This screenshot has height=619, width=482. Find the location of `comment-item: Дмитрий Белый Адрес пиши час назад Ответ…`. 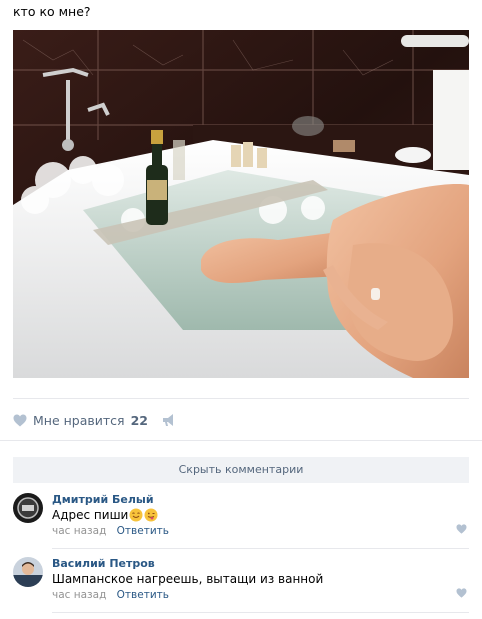

comment-item: Дмитрий Белый Адрес пиши час назад Ответ… is located at coordinates (241, 518).